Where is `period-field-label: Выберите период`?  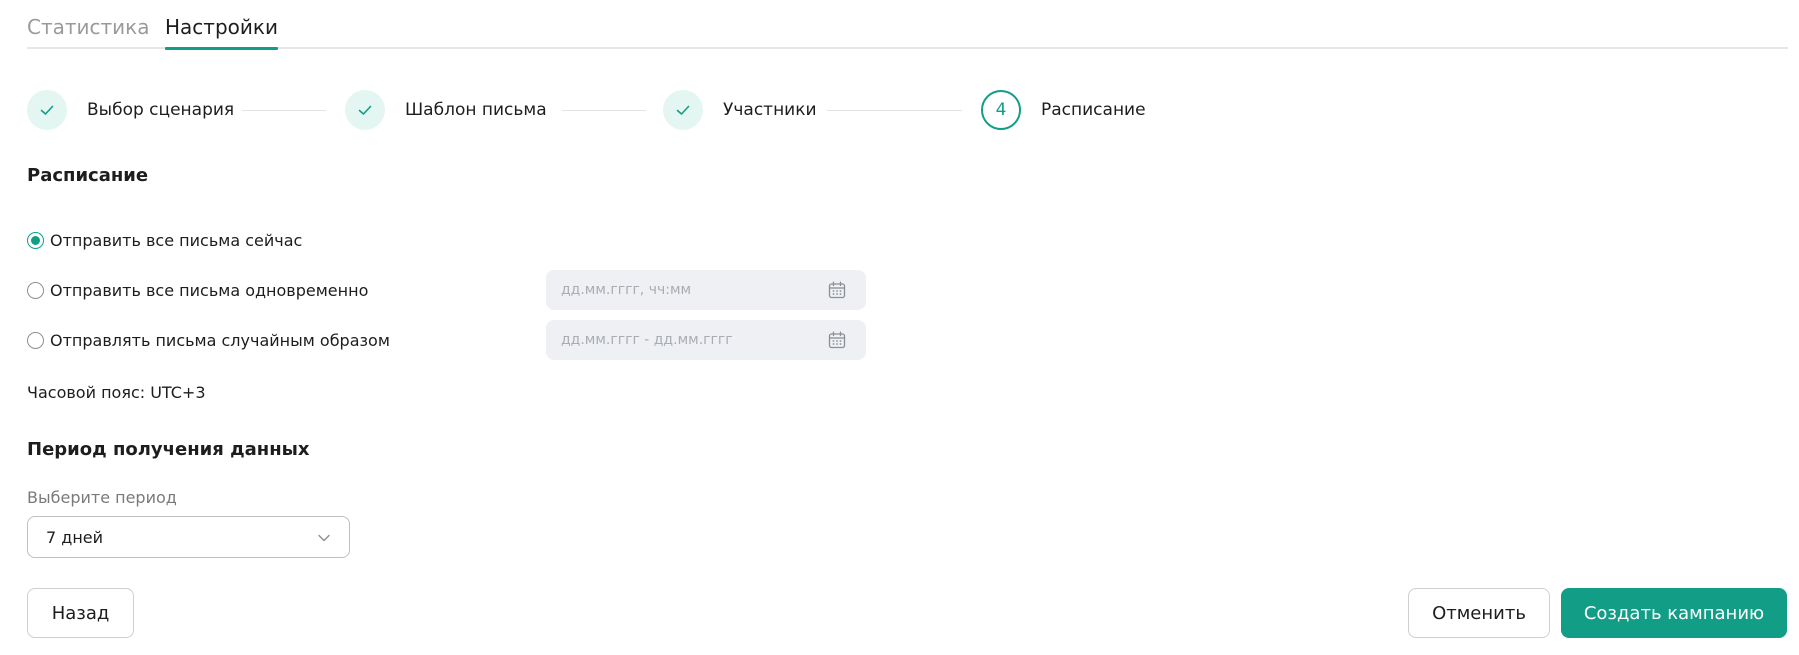
period-field-label: Выберите период is located at coordinates (102, 497).